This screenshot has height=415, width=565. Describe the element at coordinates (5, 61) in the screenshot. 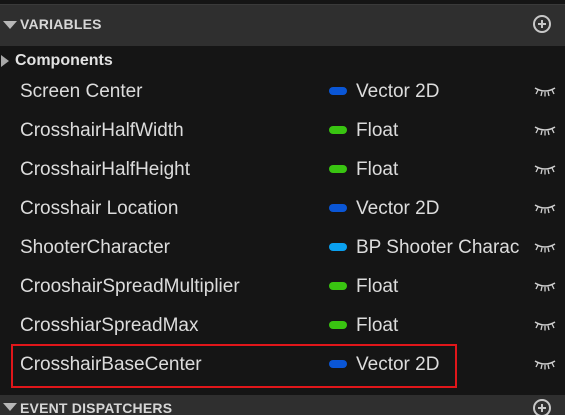

I see `chevron-right-icon` at that location.